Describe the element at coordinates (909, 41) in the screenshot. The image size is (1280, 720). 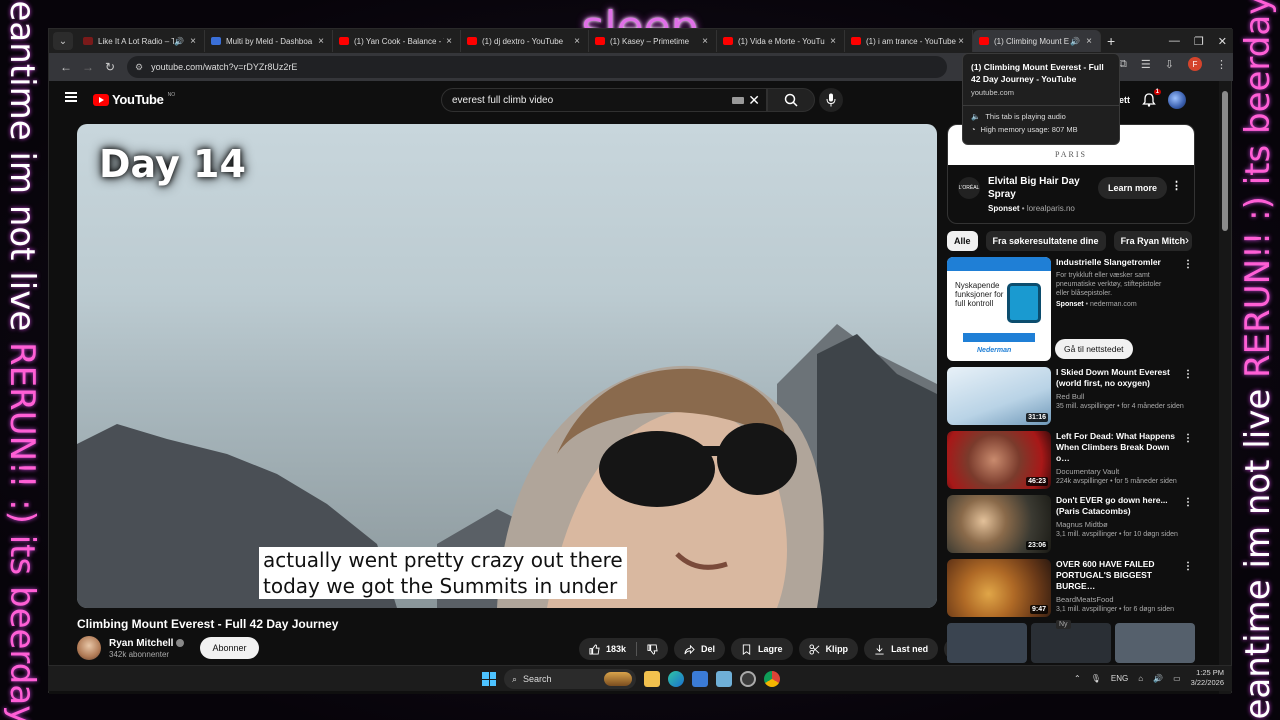
I see `tab-6: (1) i am trance - YouTube ×` at that location.